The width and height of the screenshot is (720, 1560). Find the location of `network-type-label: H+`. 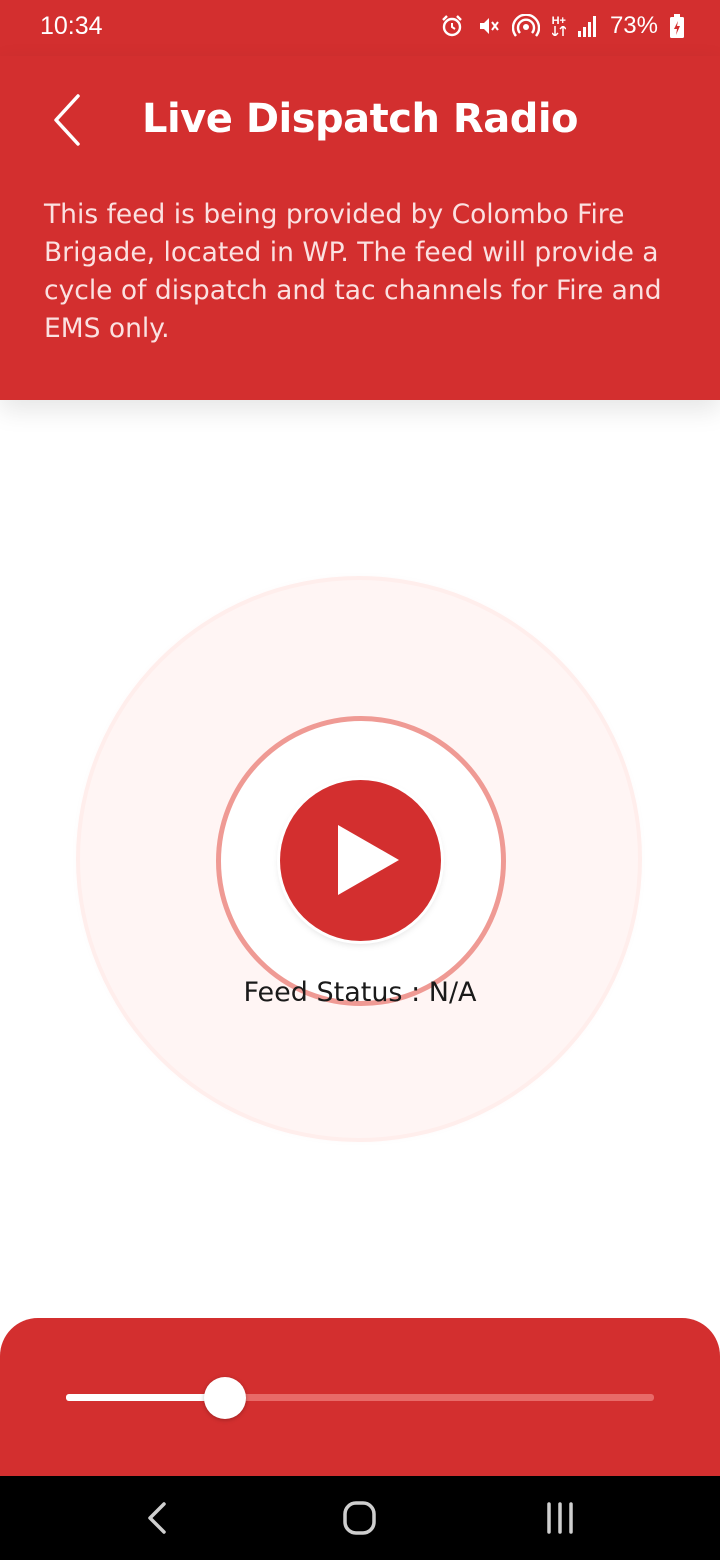

network-type-label: H+ is located at coordinates (558, 21).